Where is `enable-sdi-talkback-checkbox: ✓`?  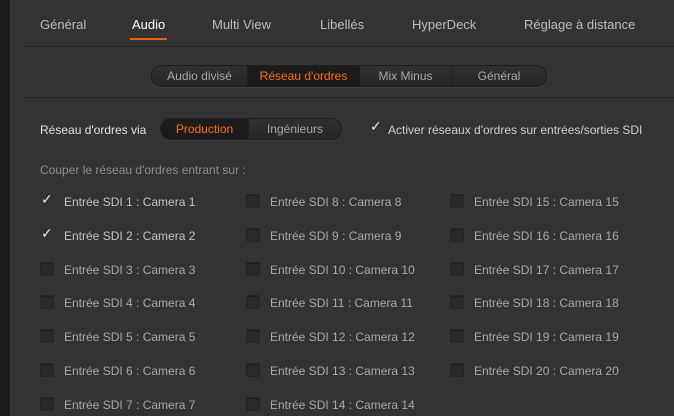
enable-sdi-talkback-checkbox: ✓ is located at coordinates (376, 126).